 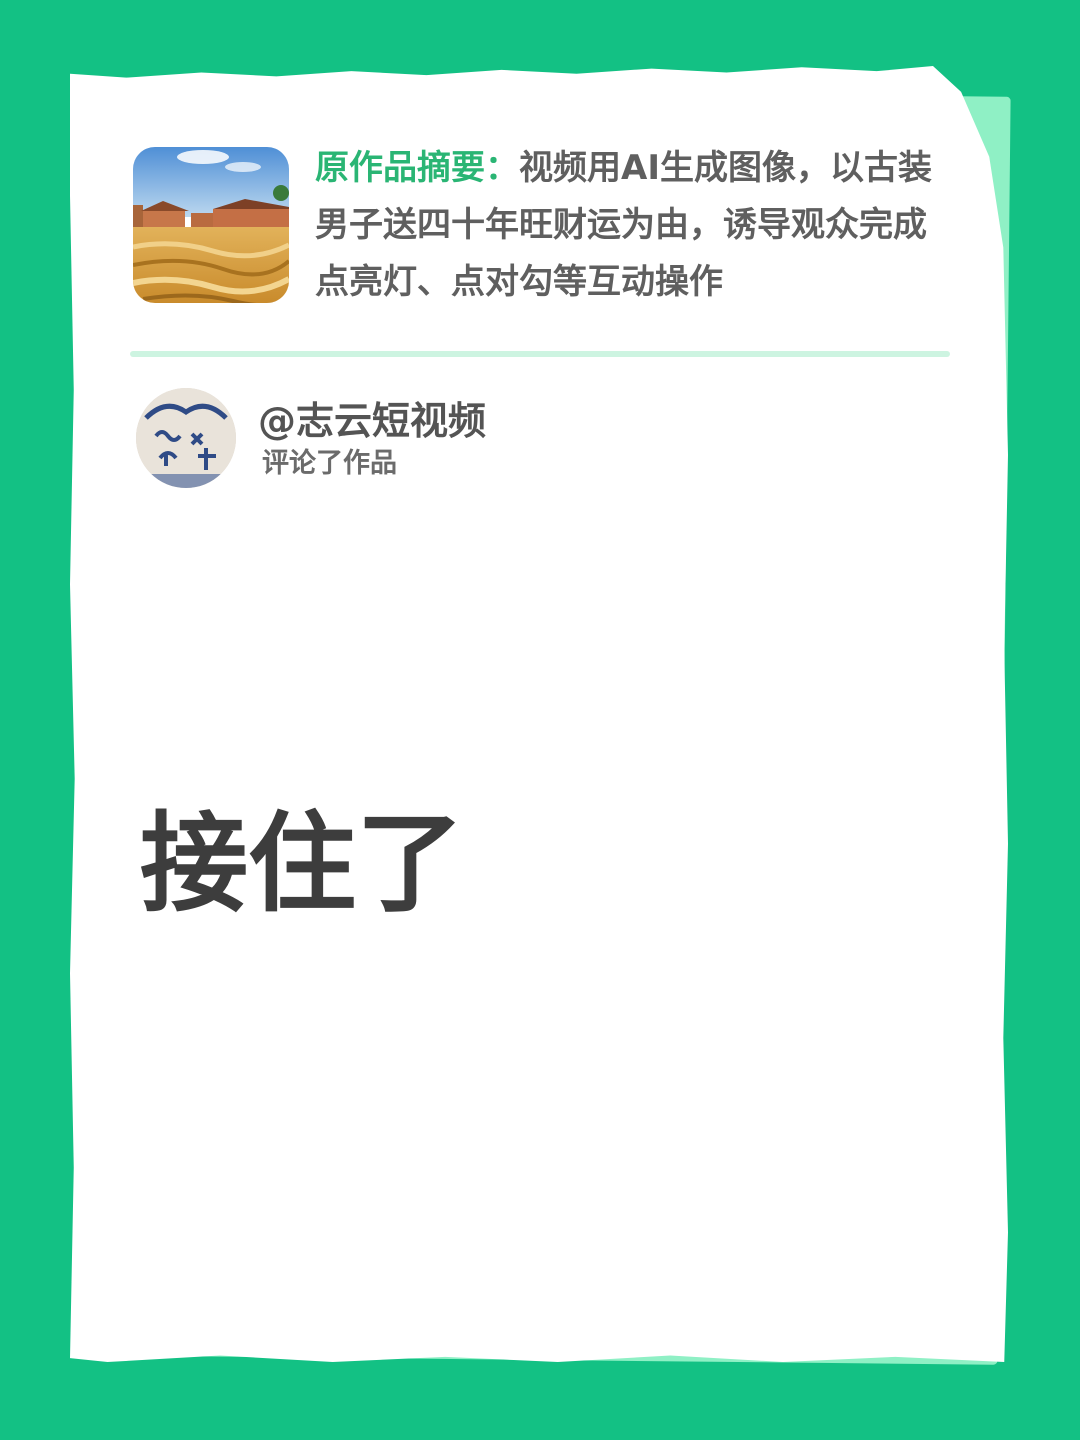 I want to click on comment-text: 接住了, so click(x=302, y=864).